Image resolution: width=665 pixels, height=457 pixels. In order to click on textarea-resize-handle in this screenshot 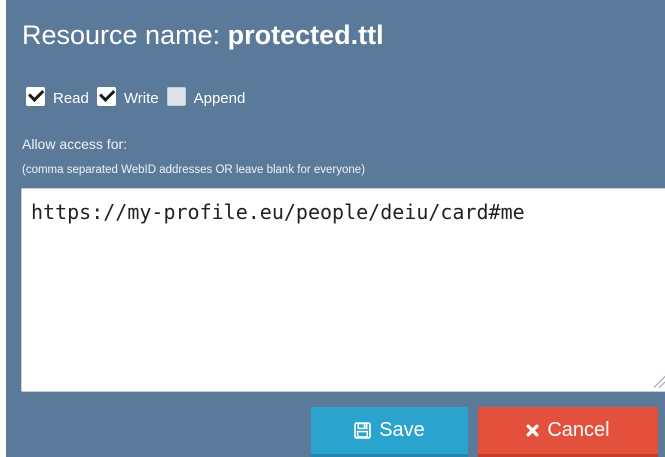, I will do `click(659, 382)`.